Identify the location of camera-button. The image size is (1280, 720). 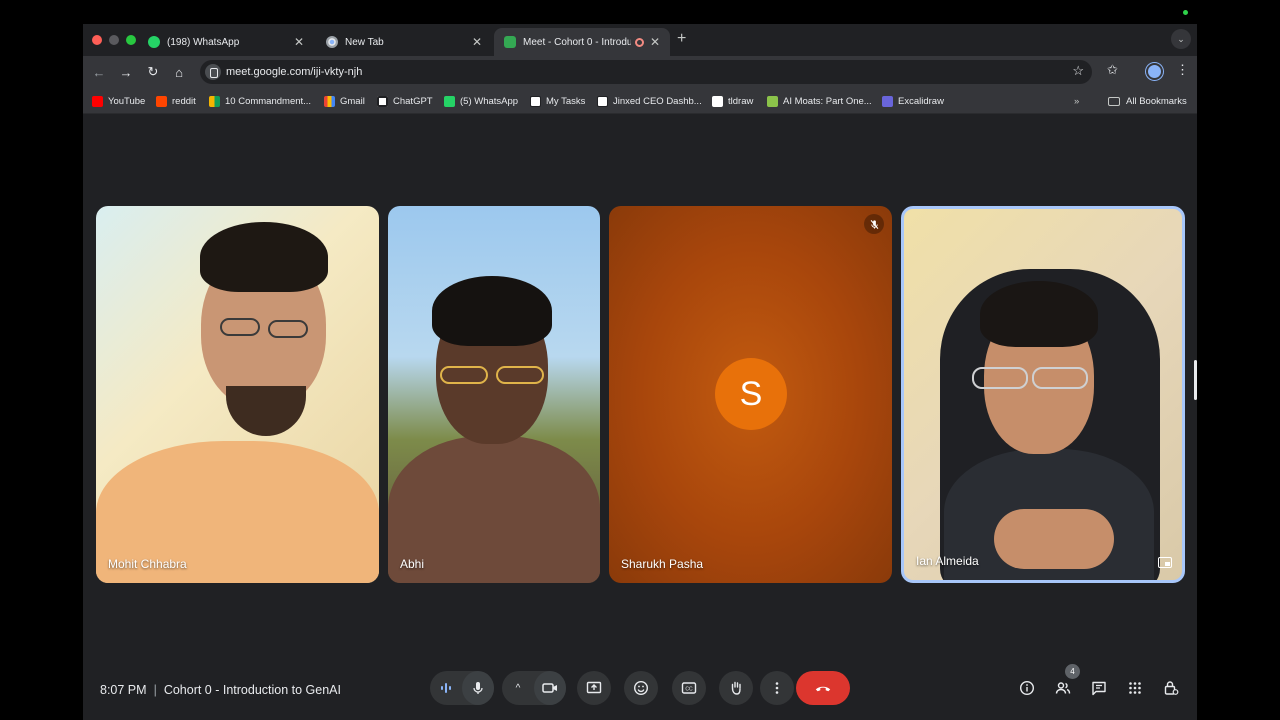
(550, 688).